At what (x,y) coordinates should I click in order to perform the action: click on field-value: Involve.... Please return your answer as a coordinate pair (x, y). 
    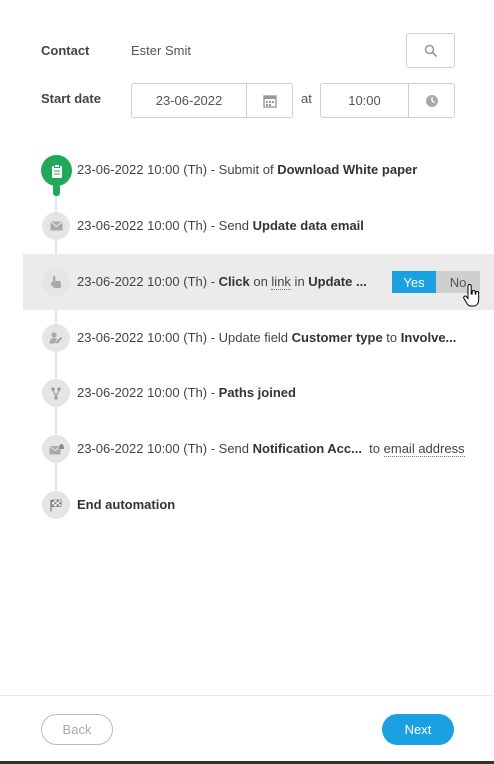
    Looking at the image, I should click on (428, 337).